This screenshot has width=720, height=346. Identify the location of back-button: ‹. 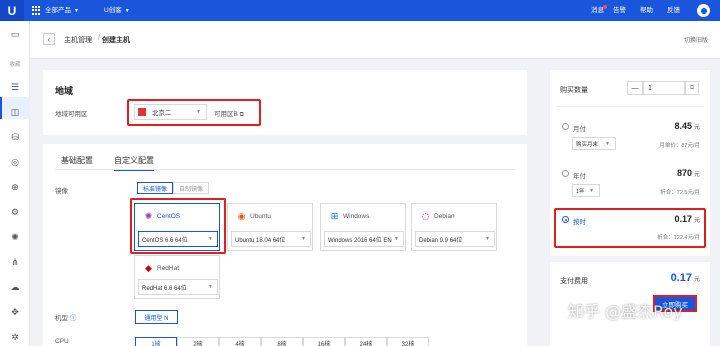
(49, 39).